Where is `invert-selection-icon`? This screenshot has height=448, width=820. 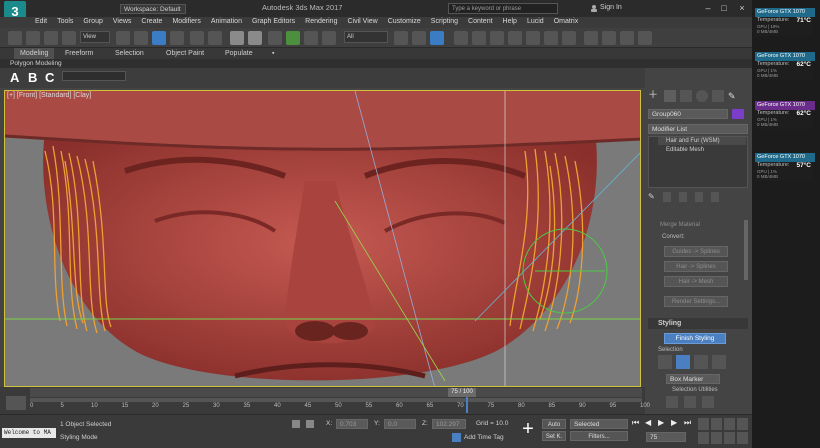
invert-selection-icon is located at coordinates (672, 402).